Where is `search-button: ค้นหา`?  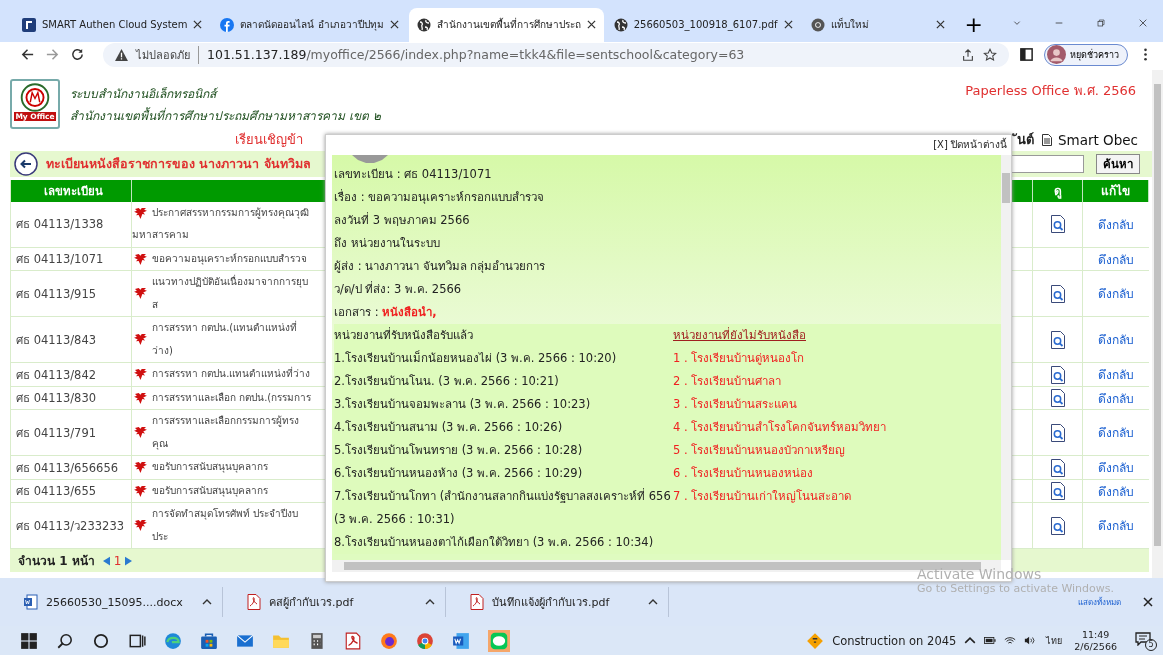 search-button: ค้นหา is located at coordinates (1118, 163).